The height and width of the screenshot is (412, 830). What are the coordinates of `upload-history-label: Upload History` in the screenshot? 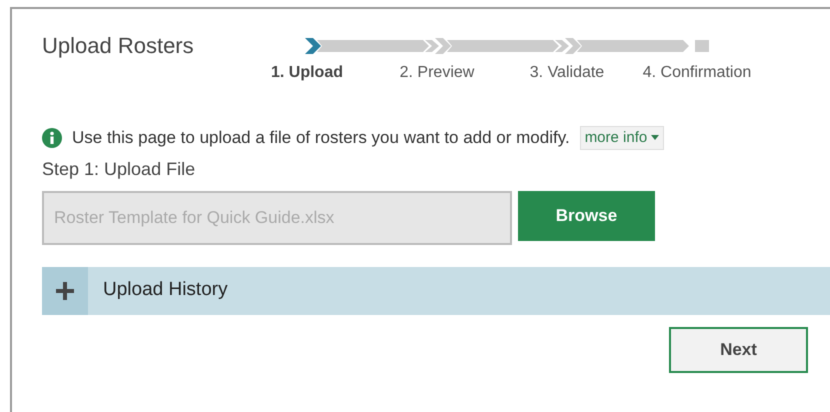 It's located at (165, 290).